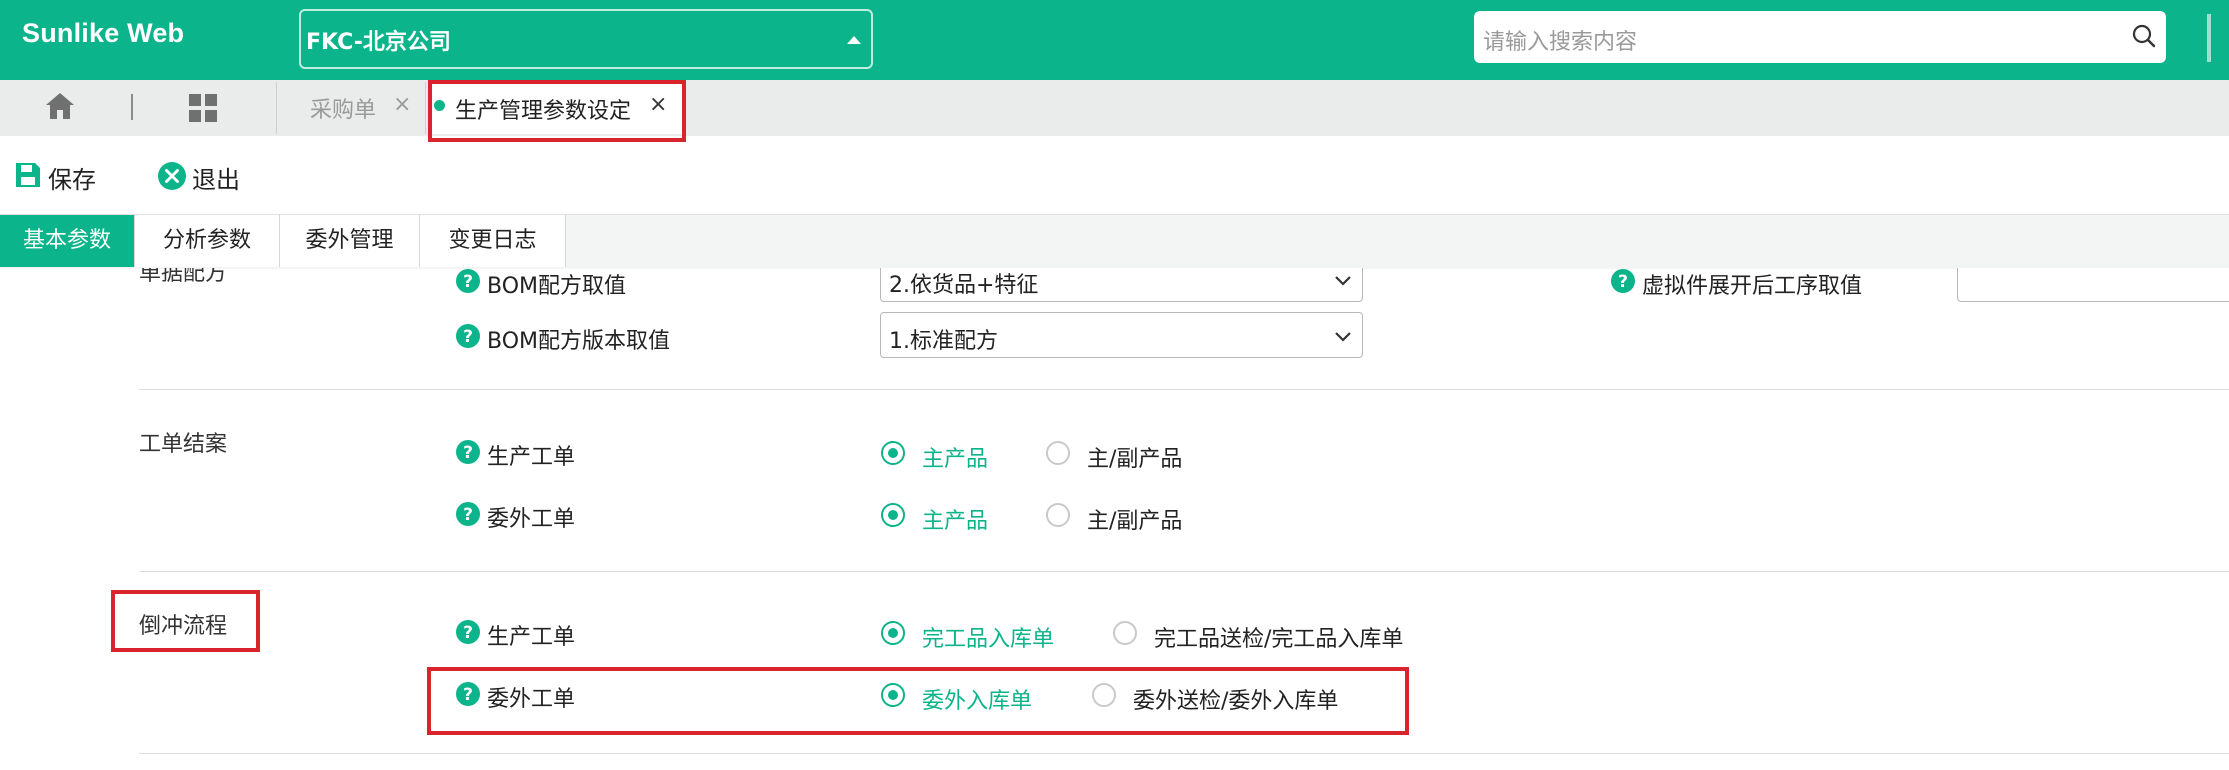 The image size is (2229, 770). What do you see at coordinates (988, 637) in the screenshot?
I see `option-finished-goods-receipt: 完工品入库单` at bounding box center [988, 637].